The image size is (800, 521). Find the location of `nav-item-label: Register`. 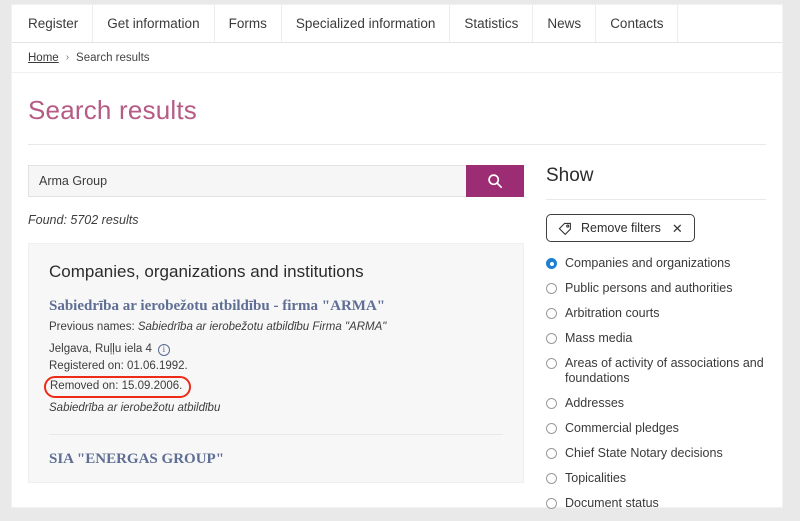

nav-item-label: Register is located at coordinates (53, 23).